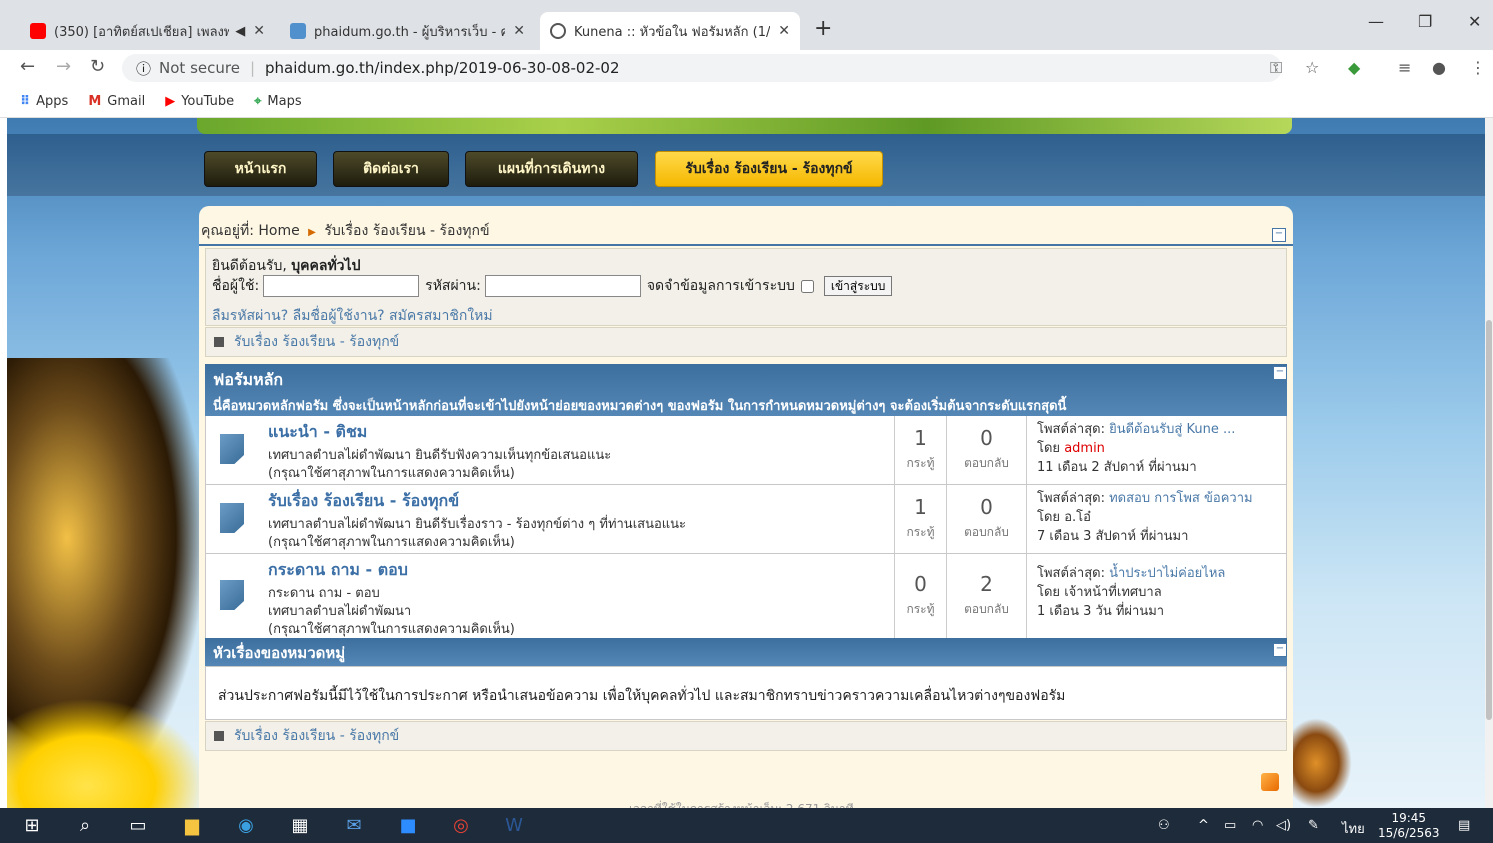 This screenshot has height=843, width=1493. I want to click on volume-icon: ◁), so click(1283, 825).